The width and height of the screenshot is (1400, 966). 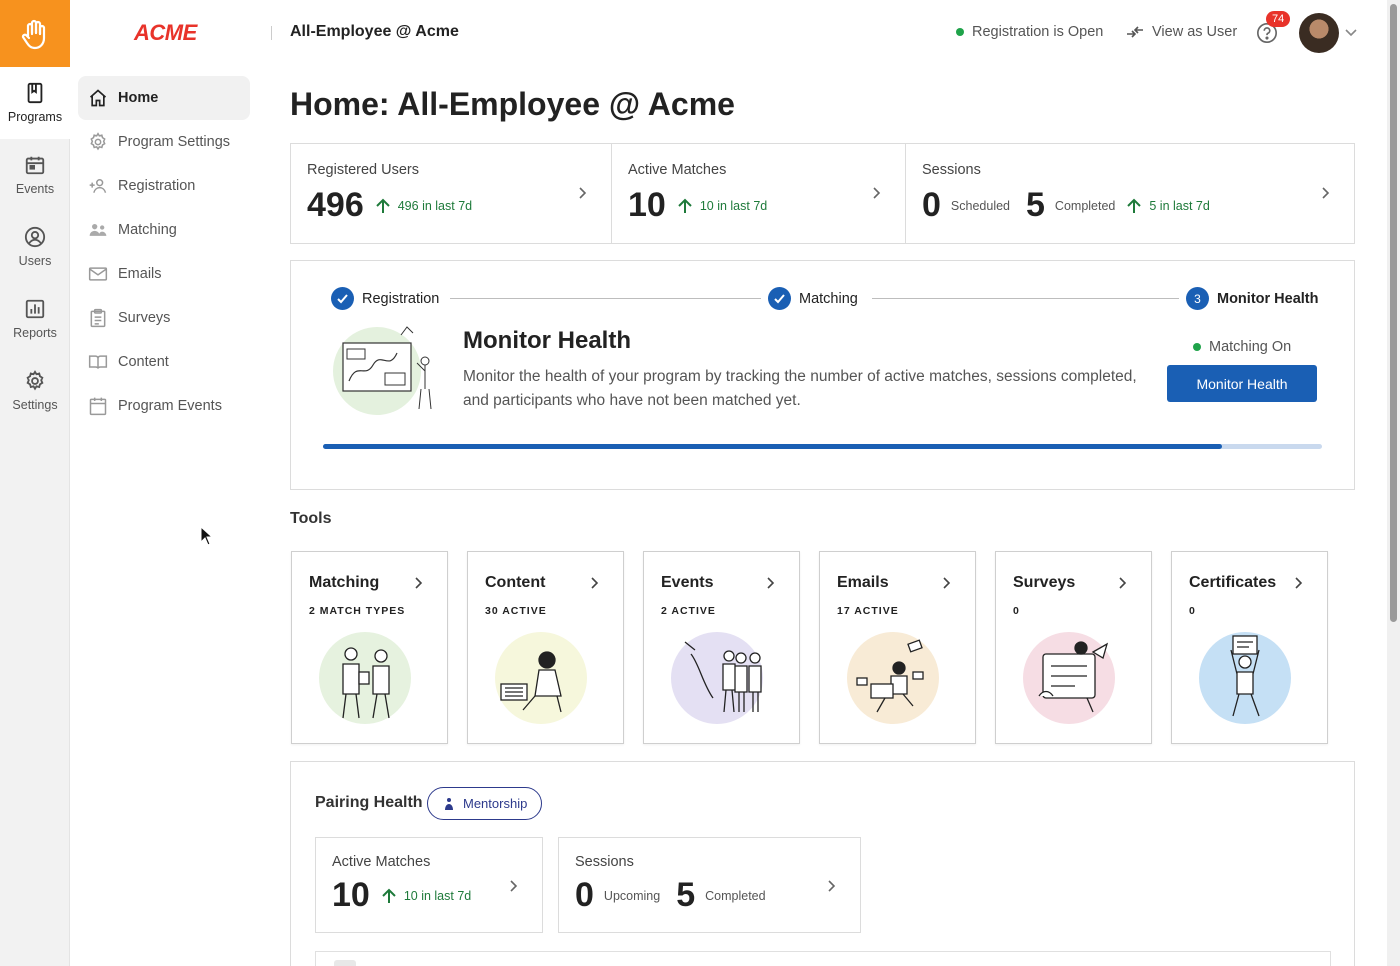 What do you see at coordinates (35, 483) in the screenshot?
I see `app-rail: Programs Events Users Reports Settings` at bounding box center [35, 483].